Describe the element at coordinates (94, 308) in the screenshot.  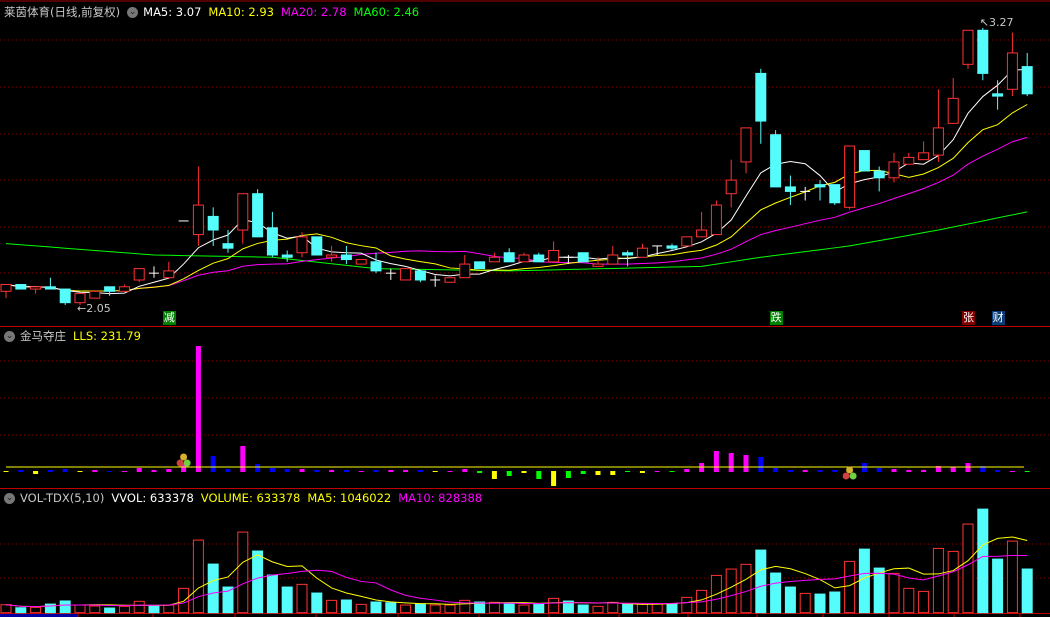
I see `low-price-label: ←2.05` at that location.